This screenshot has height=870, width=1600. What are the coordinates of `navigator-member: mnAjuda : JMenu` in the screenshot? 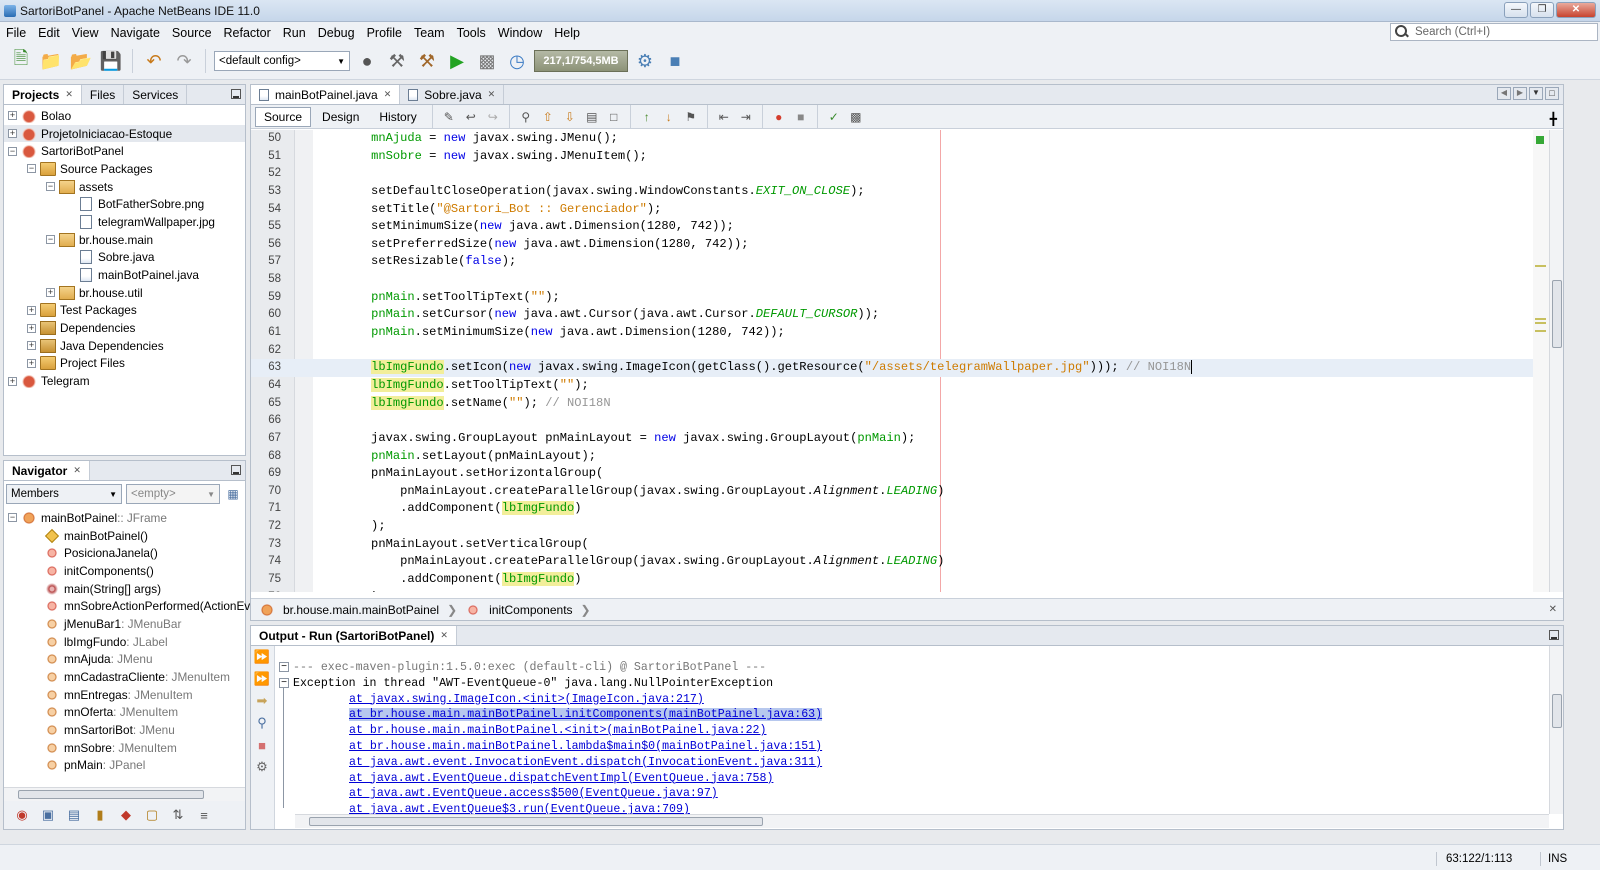 It's located at (124, 660).